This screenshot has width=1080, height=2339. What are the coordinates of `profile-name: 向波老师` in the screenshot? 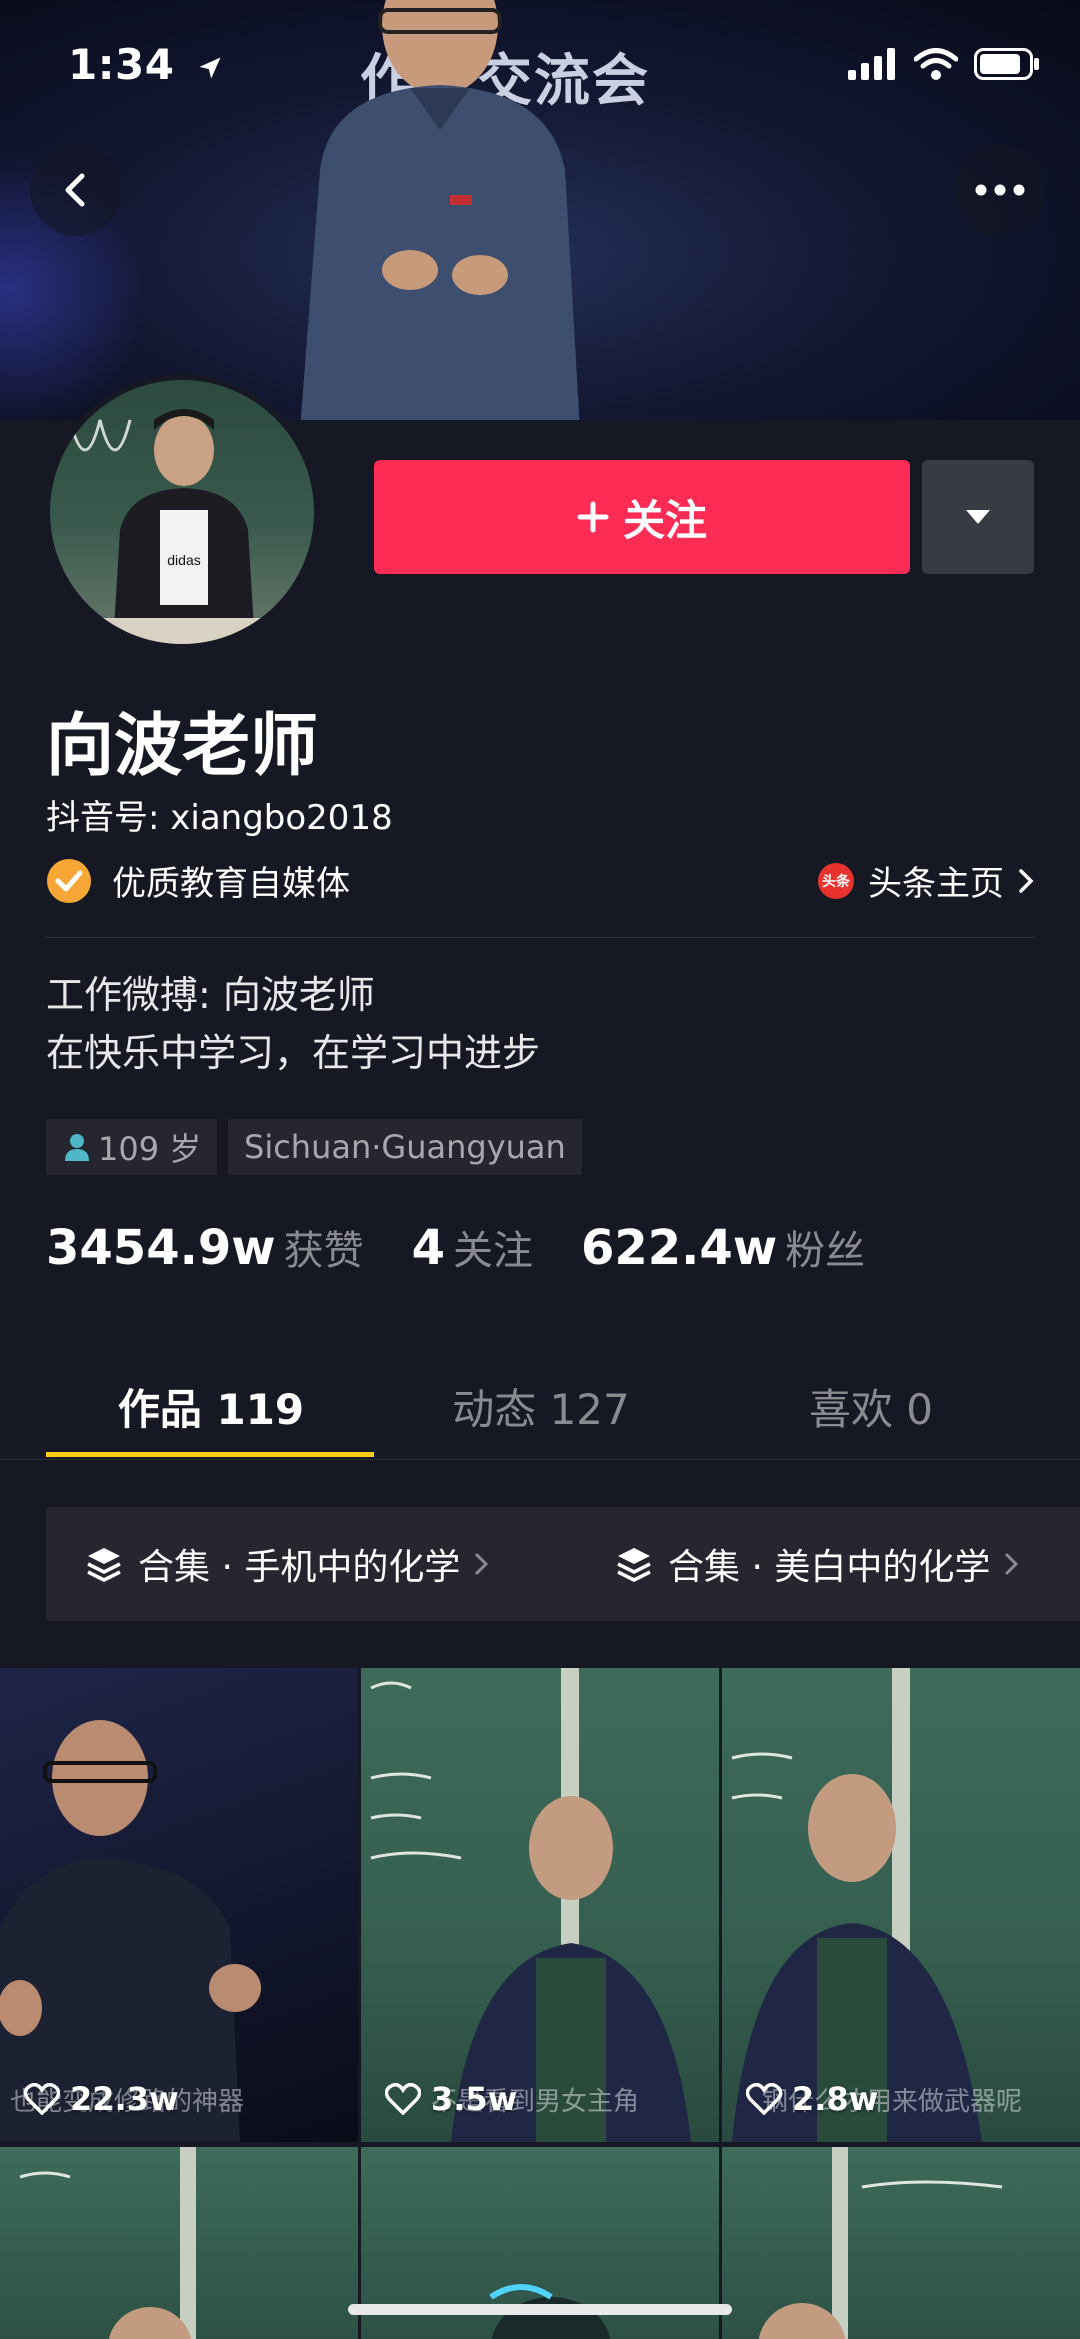 It's located at (182, 746).